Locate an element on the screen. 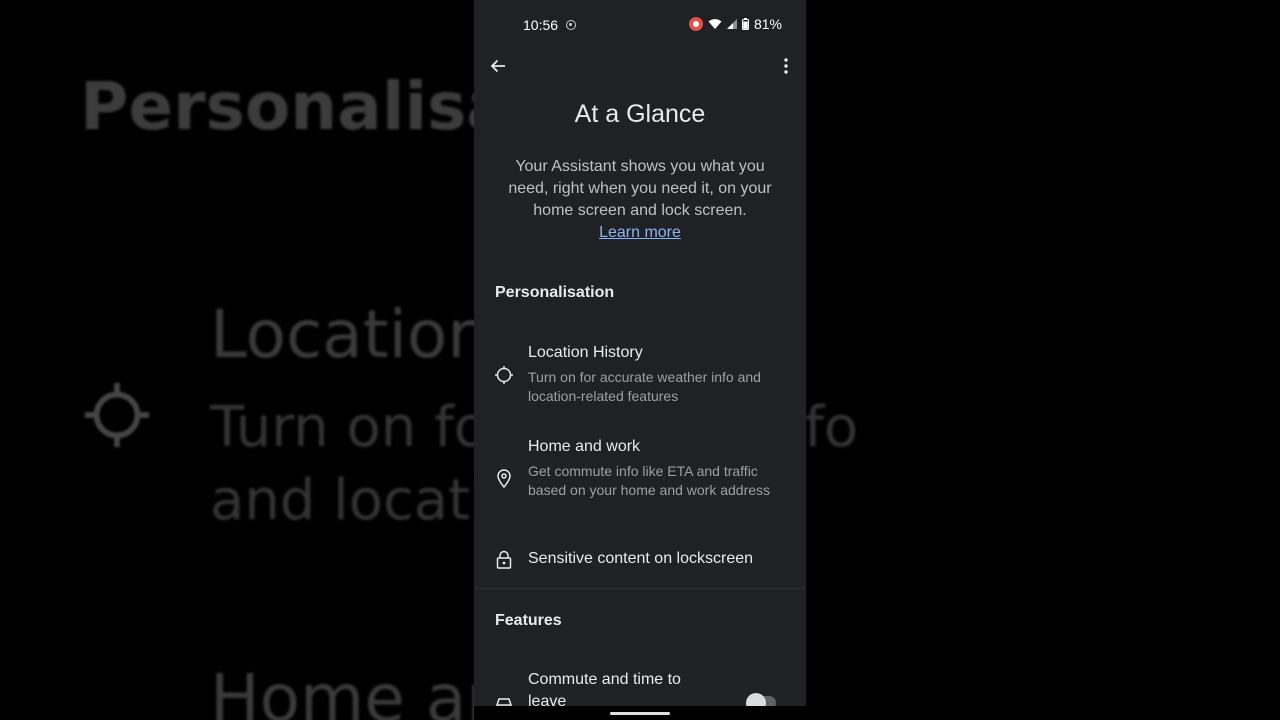 The image size is (1280, 720). battery-icon is located at coordinates (745, 24).